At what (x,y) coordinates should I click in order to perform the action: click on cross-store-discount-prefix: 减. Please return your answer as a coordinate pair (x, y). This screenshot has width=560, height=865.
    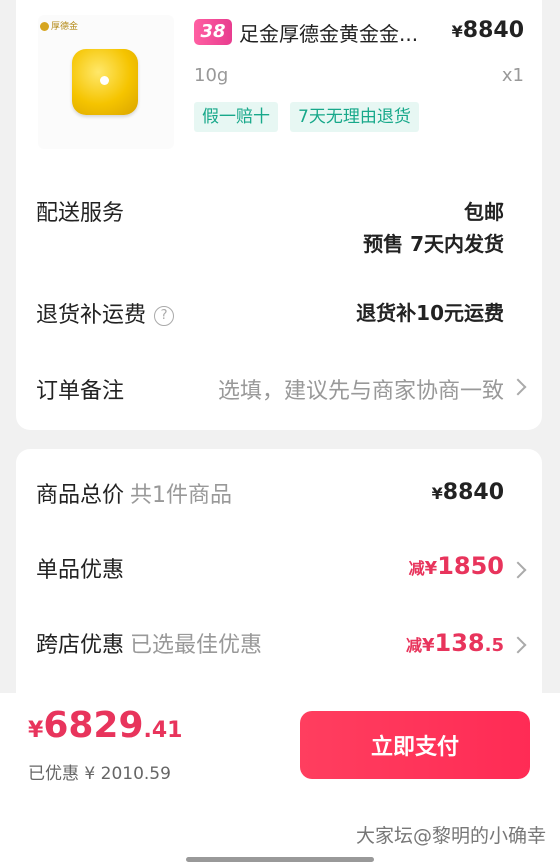
    Looking at the image, I should click on (413, 645).